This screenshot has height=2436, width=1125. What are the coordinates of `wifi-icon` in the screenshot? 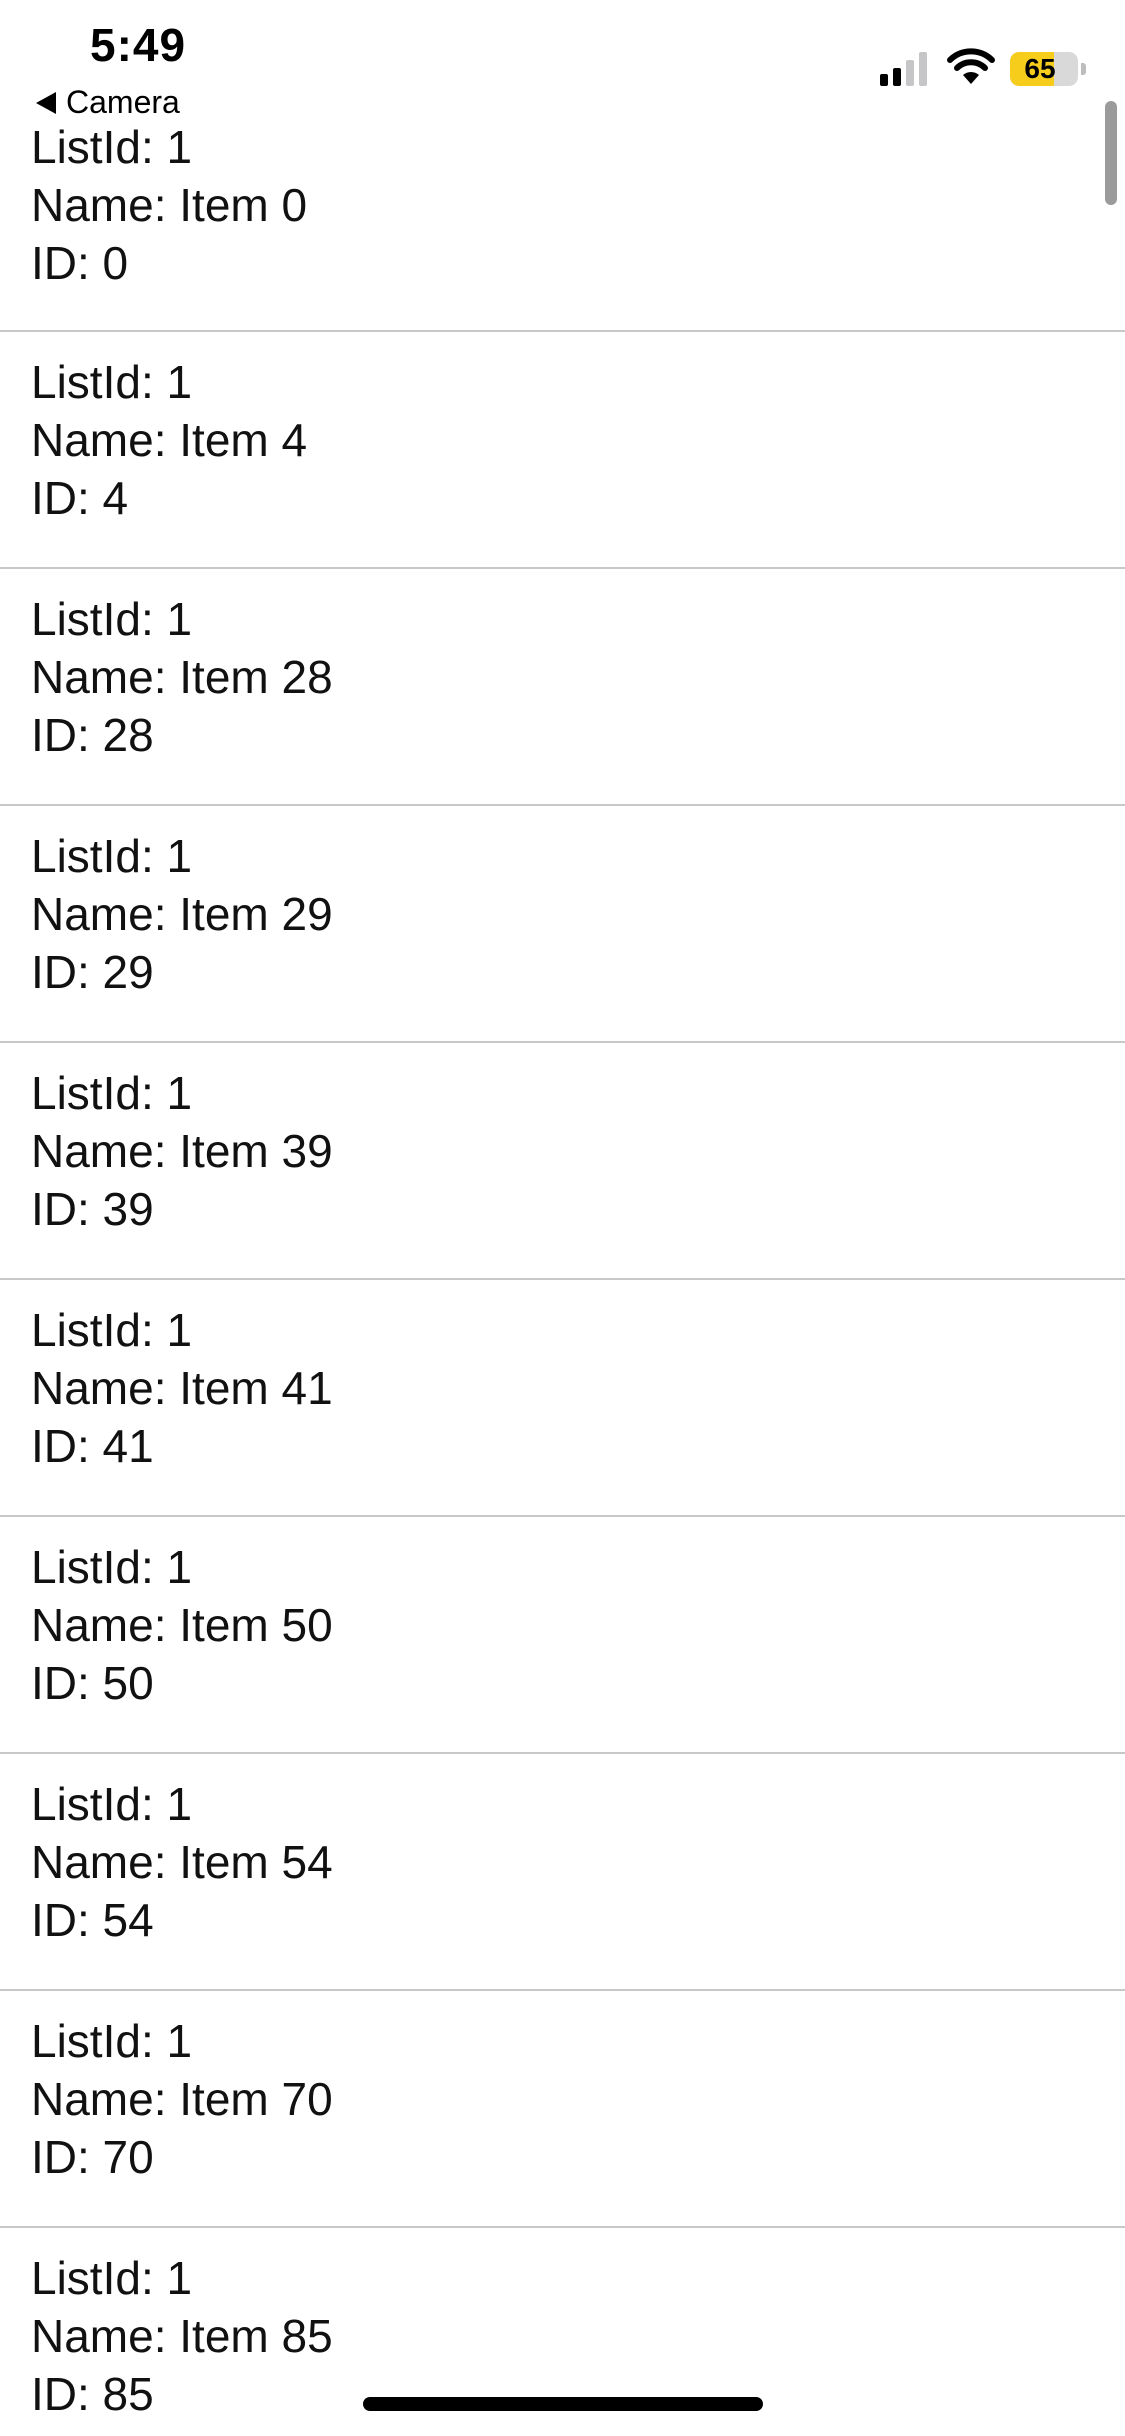 It's located at (971, 68).